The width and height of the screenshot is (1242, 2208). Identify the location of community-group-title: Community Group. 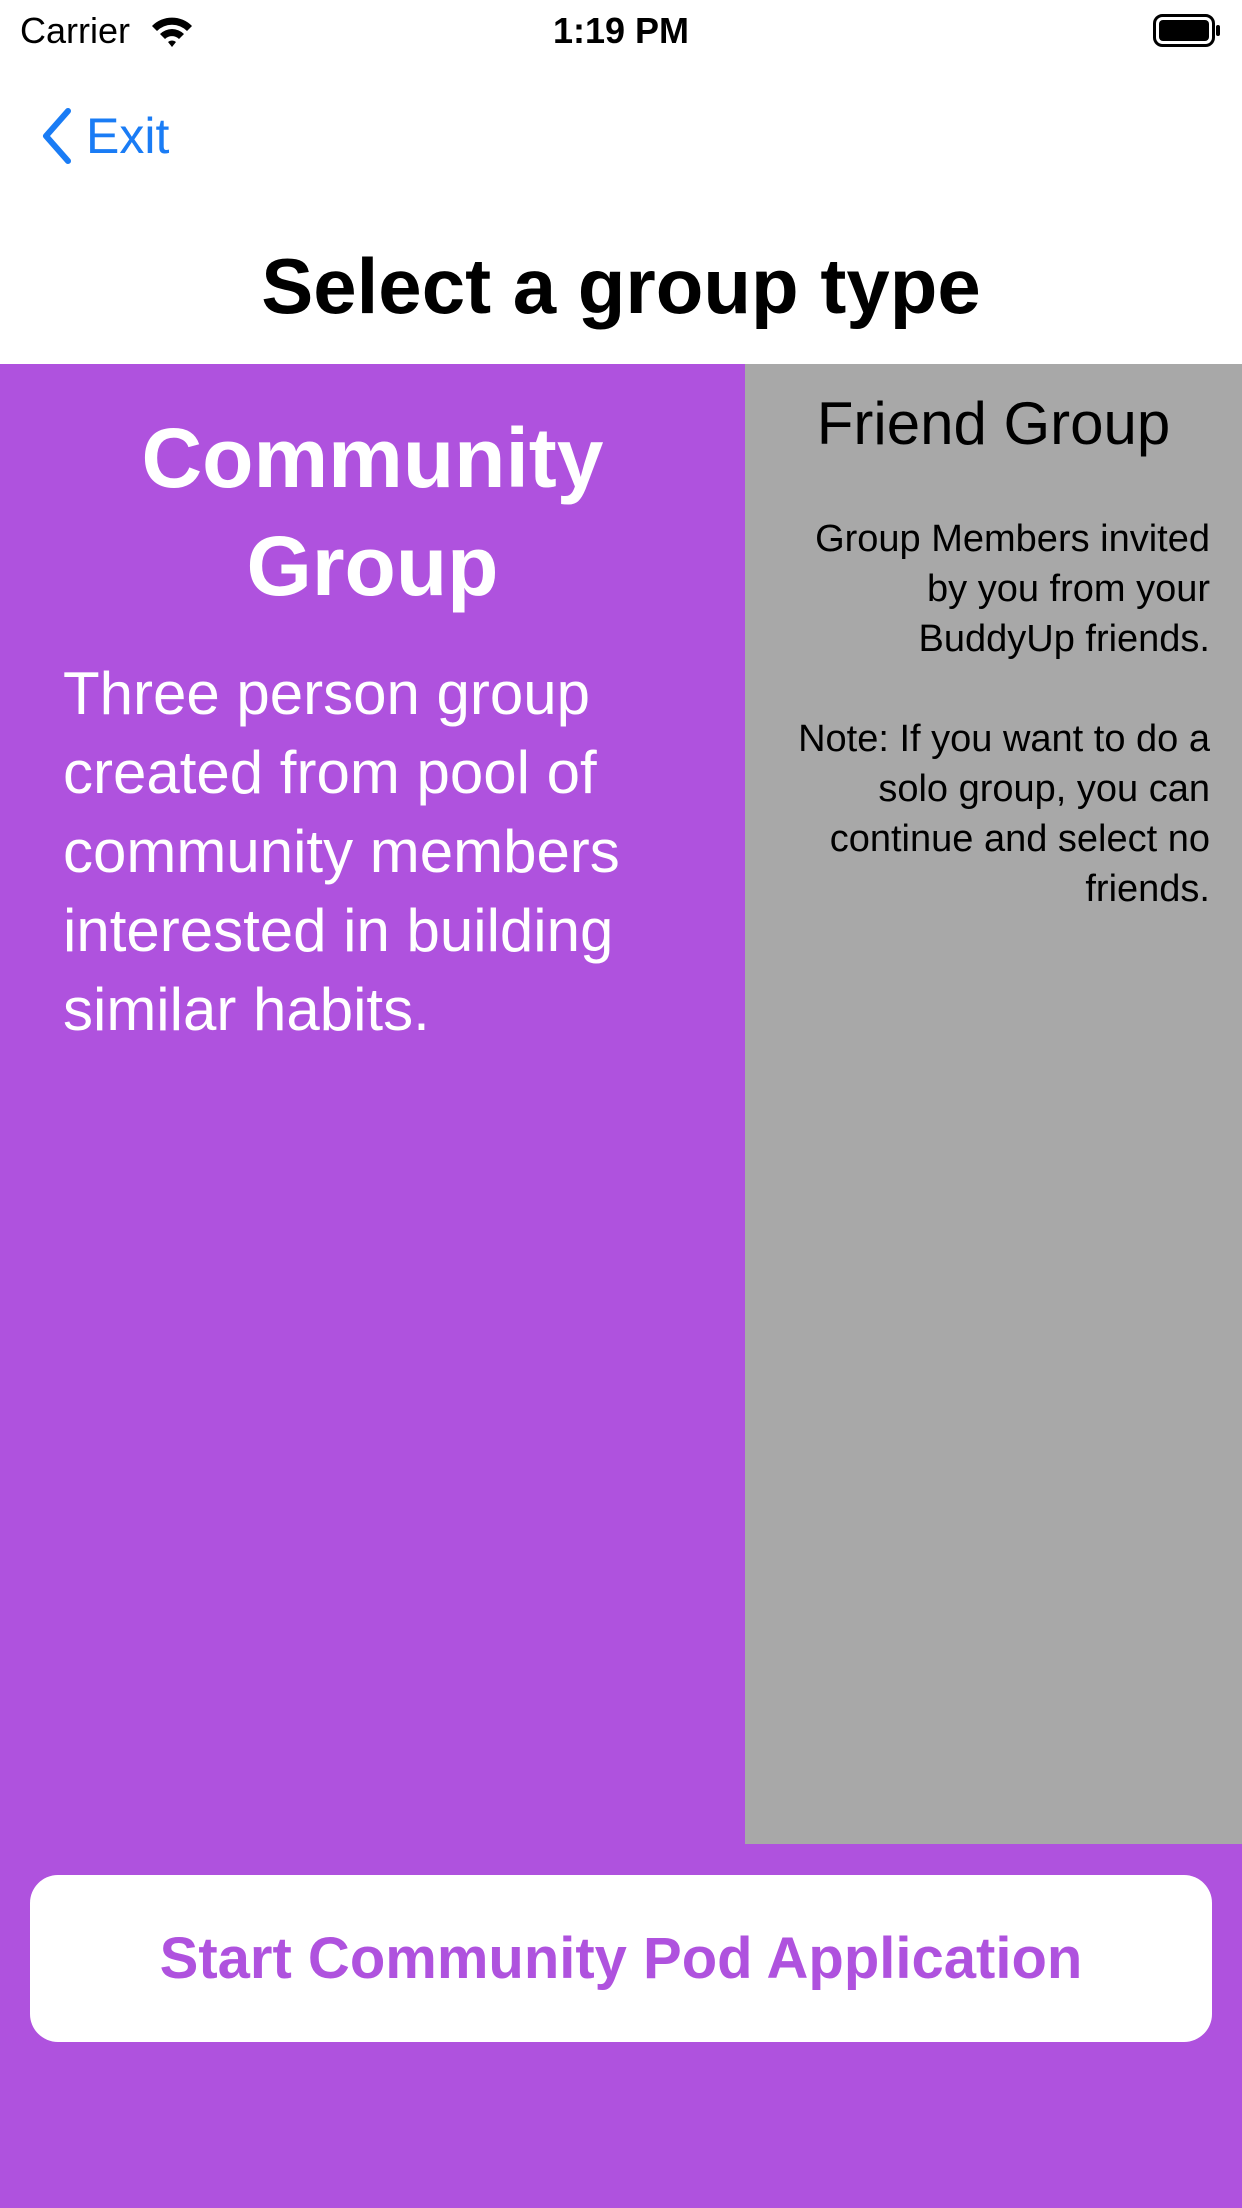
(372, 512).